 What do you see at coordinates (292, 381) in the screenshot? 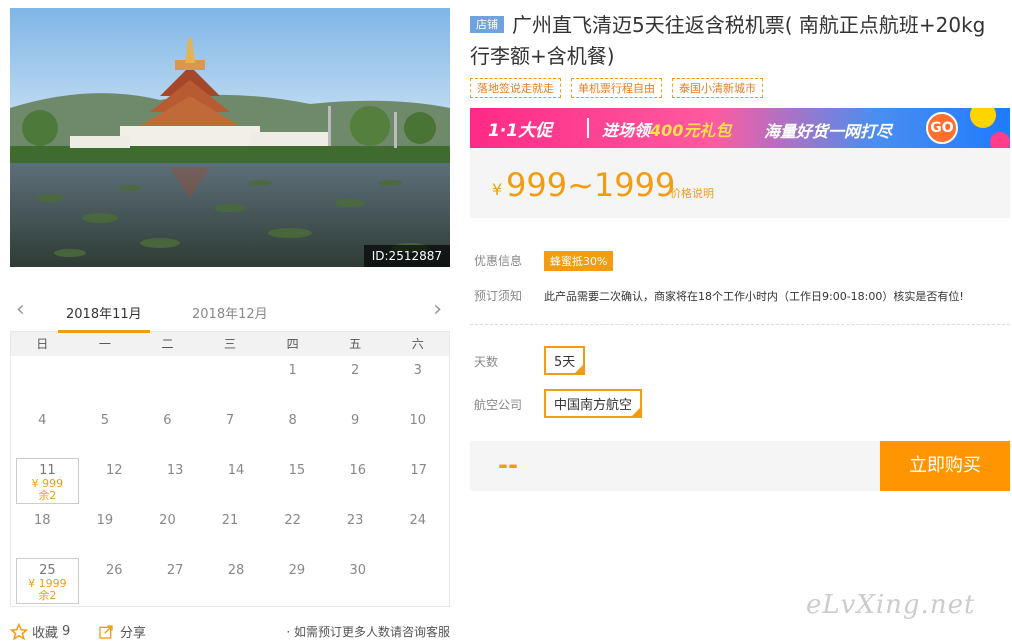
I see `calendar-day: 1` at bounding box center [292, 381].